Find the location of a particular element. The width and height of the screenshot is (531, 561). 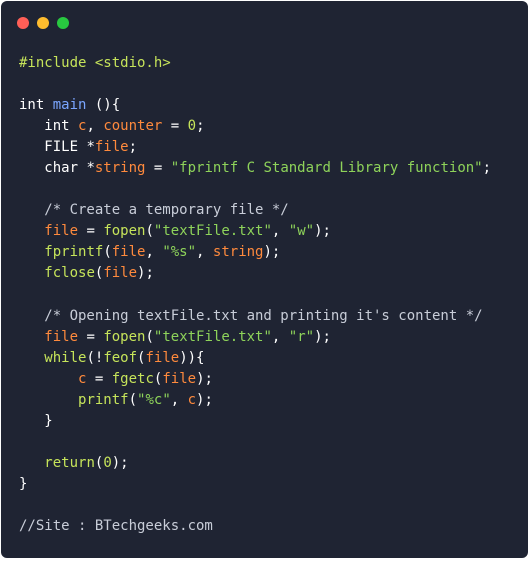

code-line: c = fgetc(file); is located at coordinates (145, 378).